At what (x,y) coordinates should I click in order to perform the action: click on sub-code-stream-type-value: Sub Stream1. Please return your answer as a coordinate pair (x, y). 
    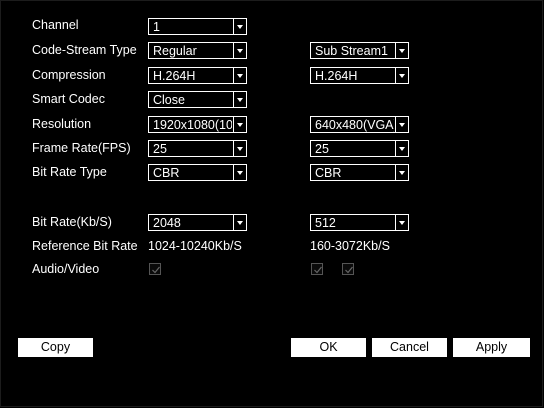
    Looking at the image, I should click on (351, 51).